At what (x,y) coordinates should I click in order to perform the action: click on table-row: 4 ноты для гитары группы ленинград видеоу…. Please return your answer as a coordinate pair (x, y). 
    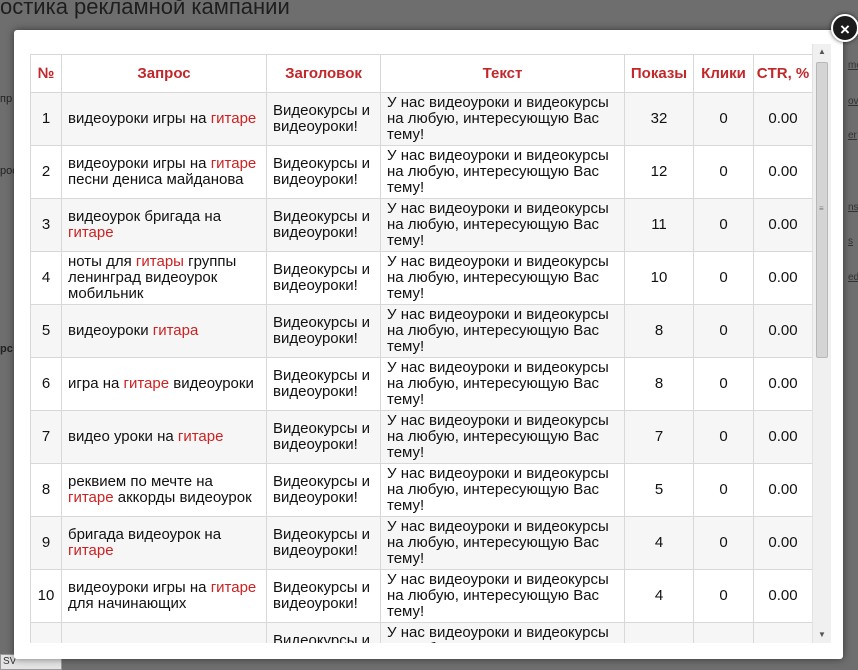
    Looking at the image, I should click on (421, 278).